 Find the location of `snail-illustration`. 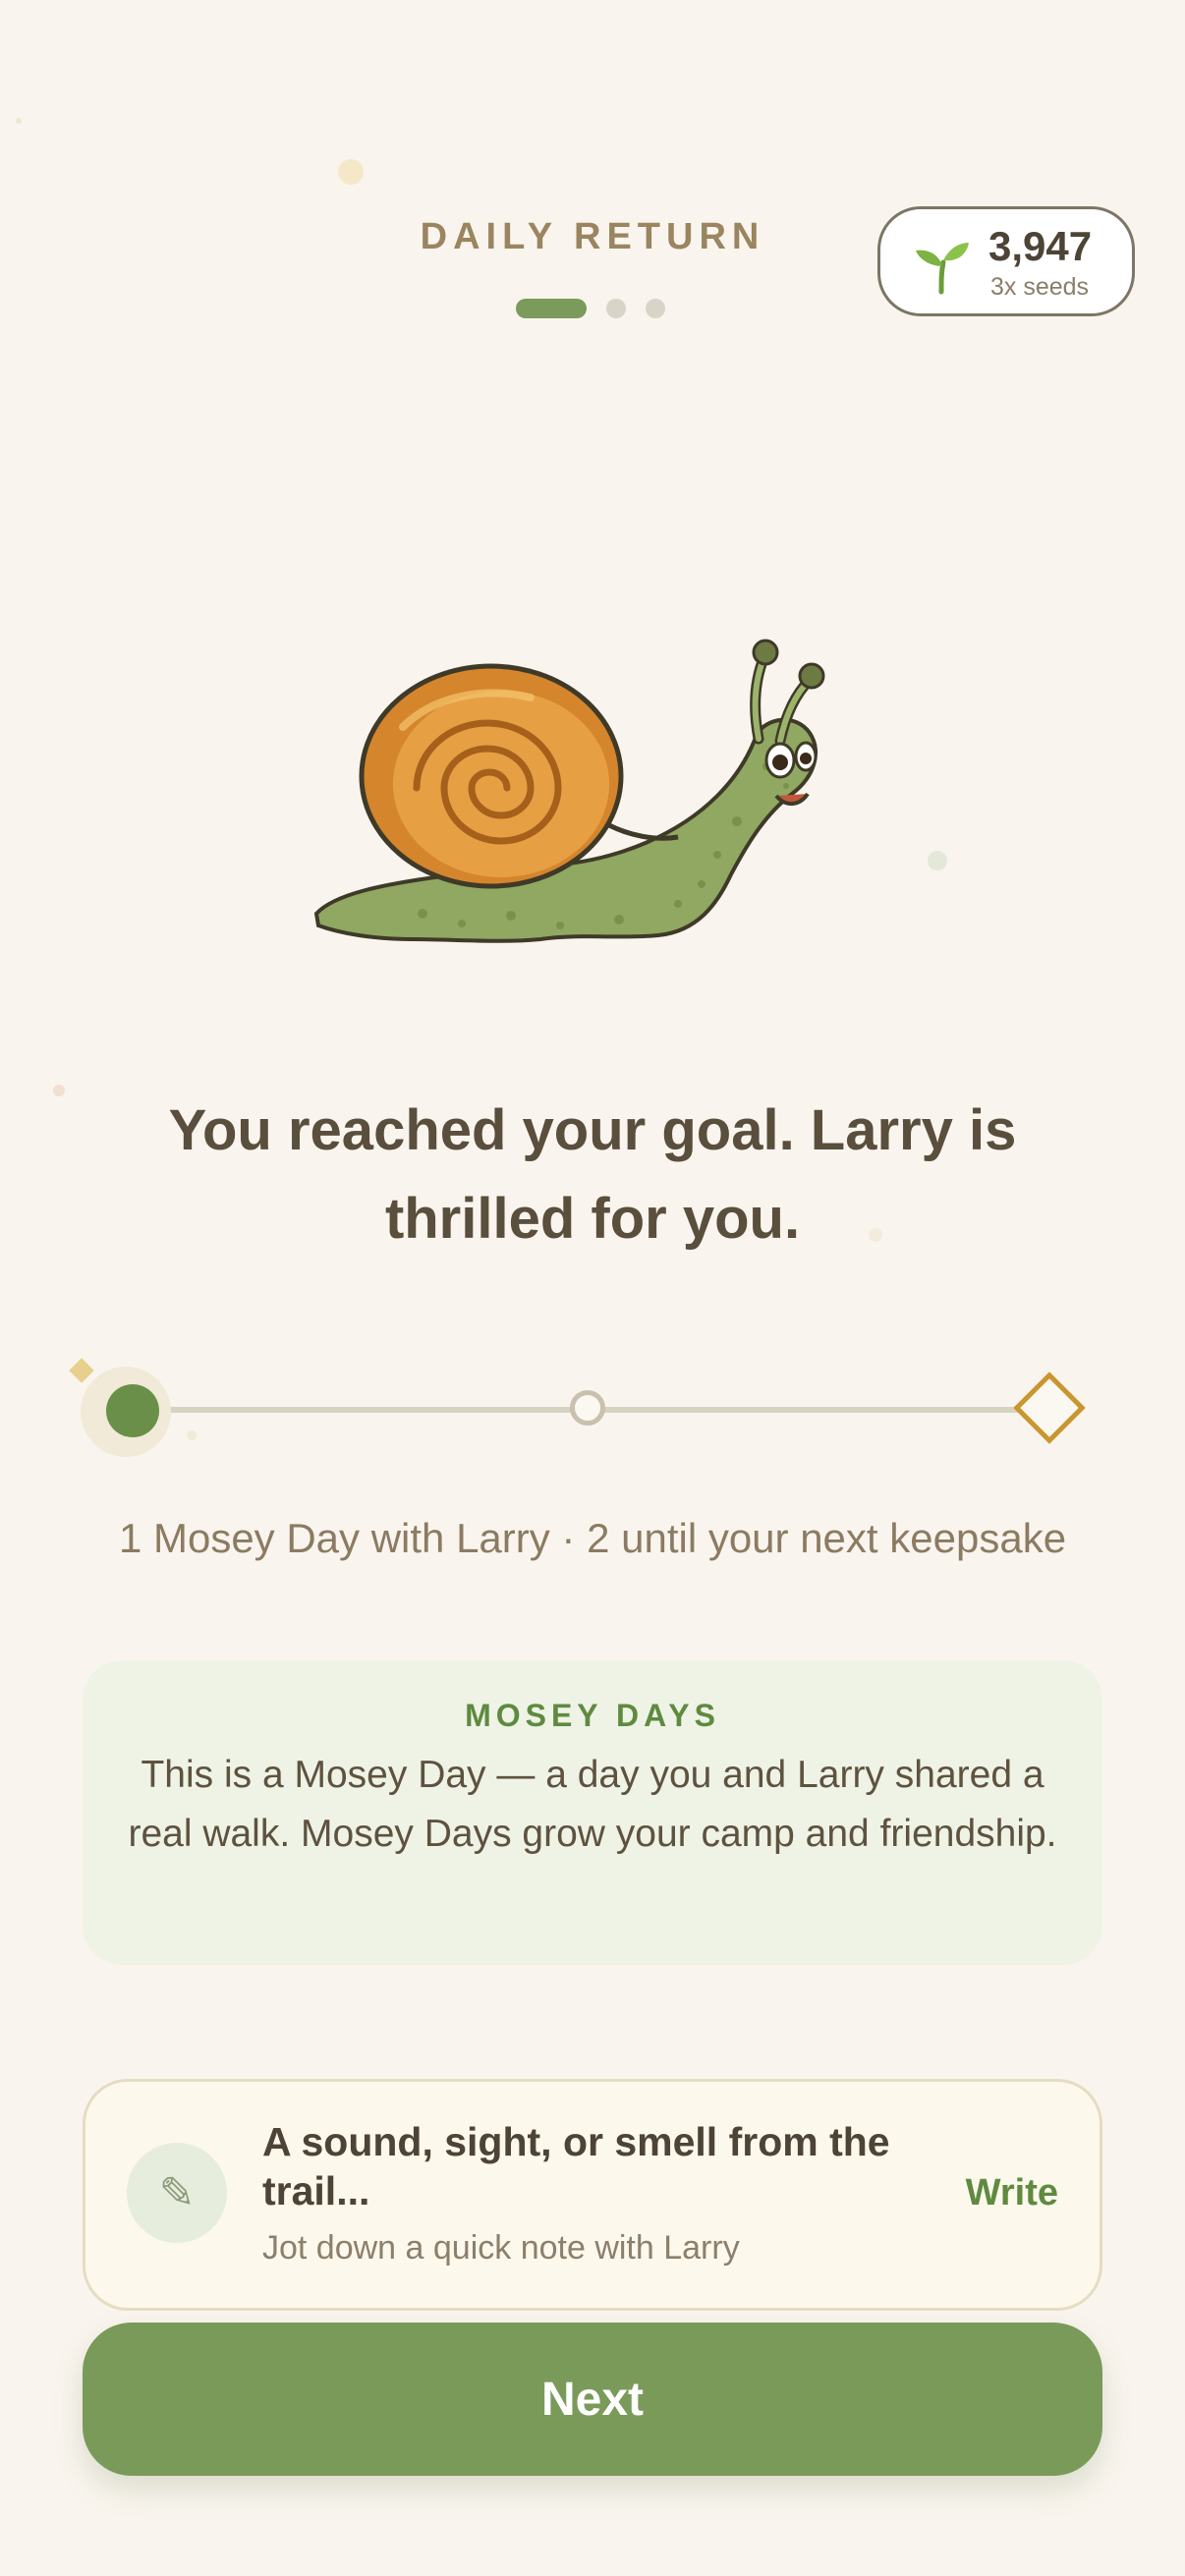

snail-illustration is located at coordinates (569, 791).